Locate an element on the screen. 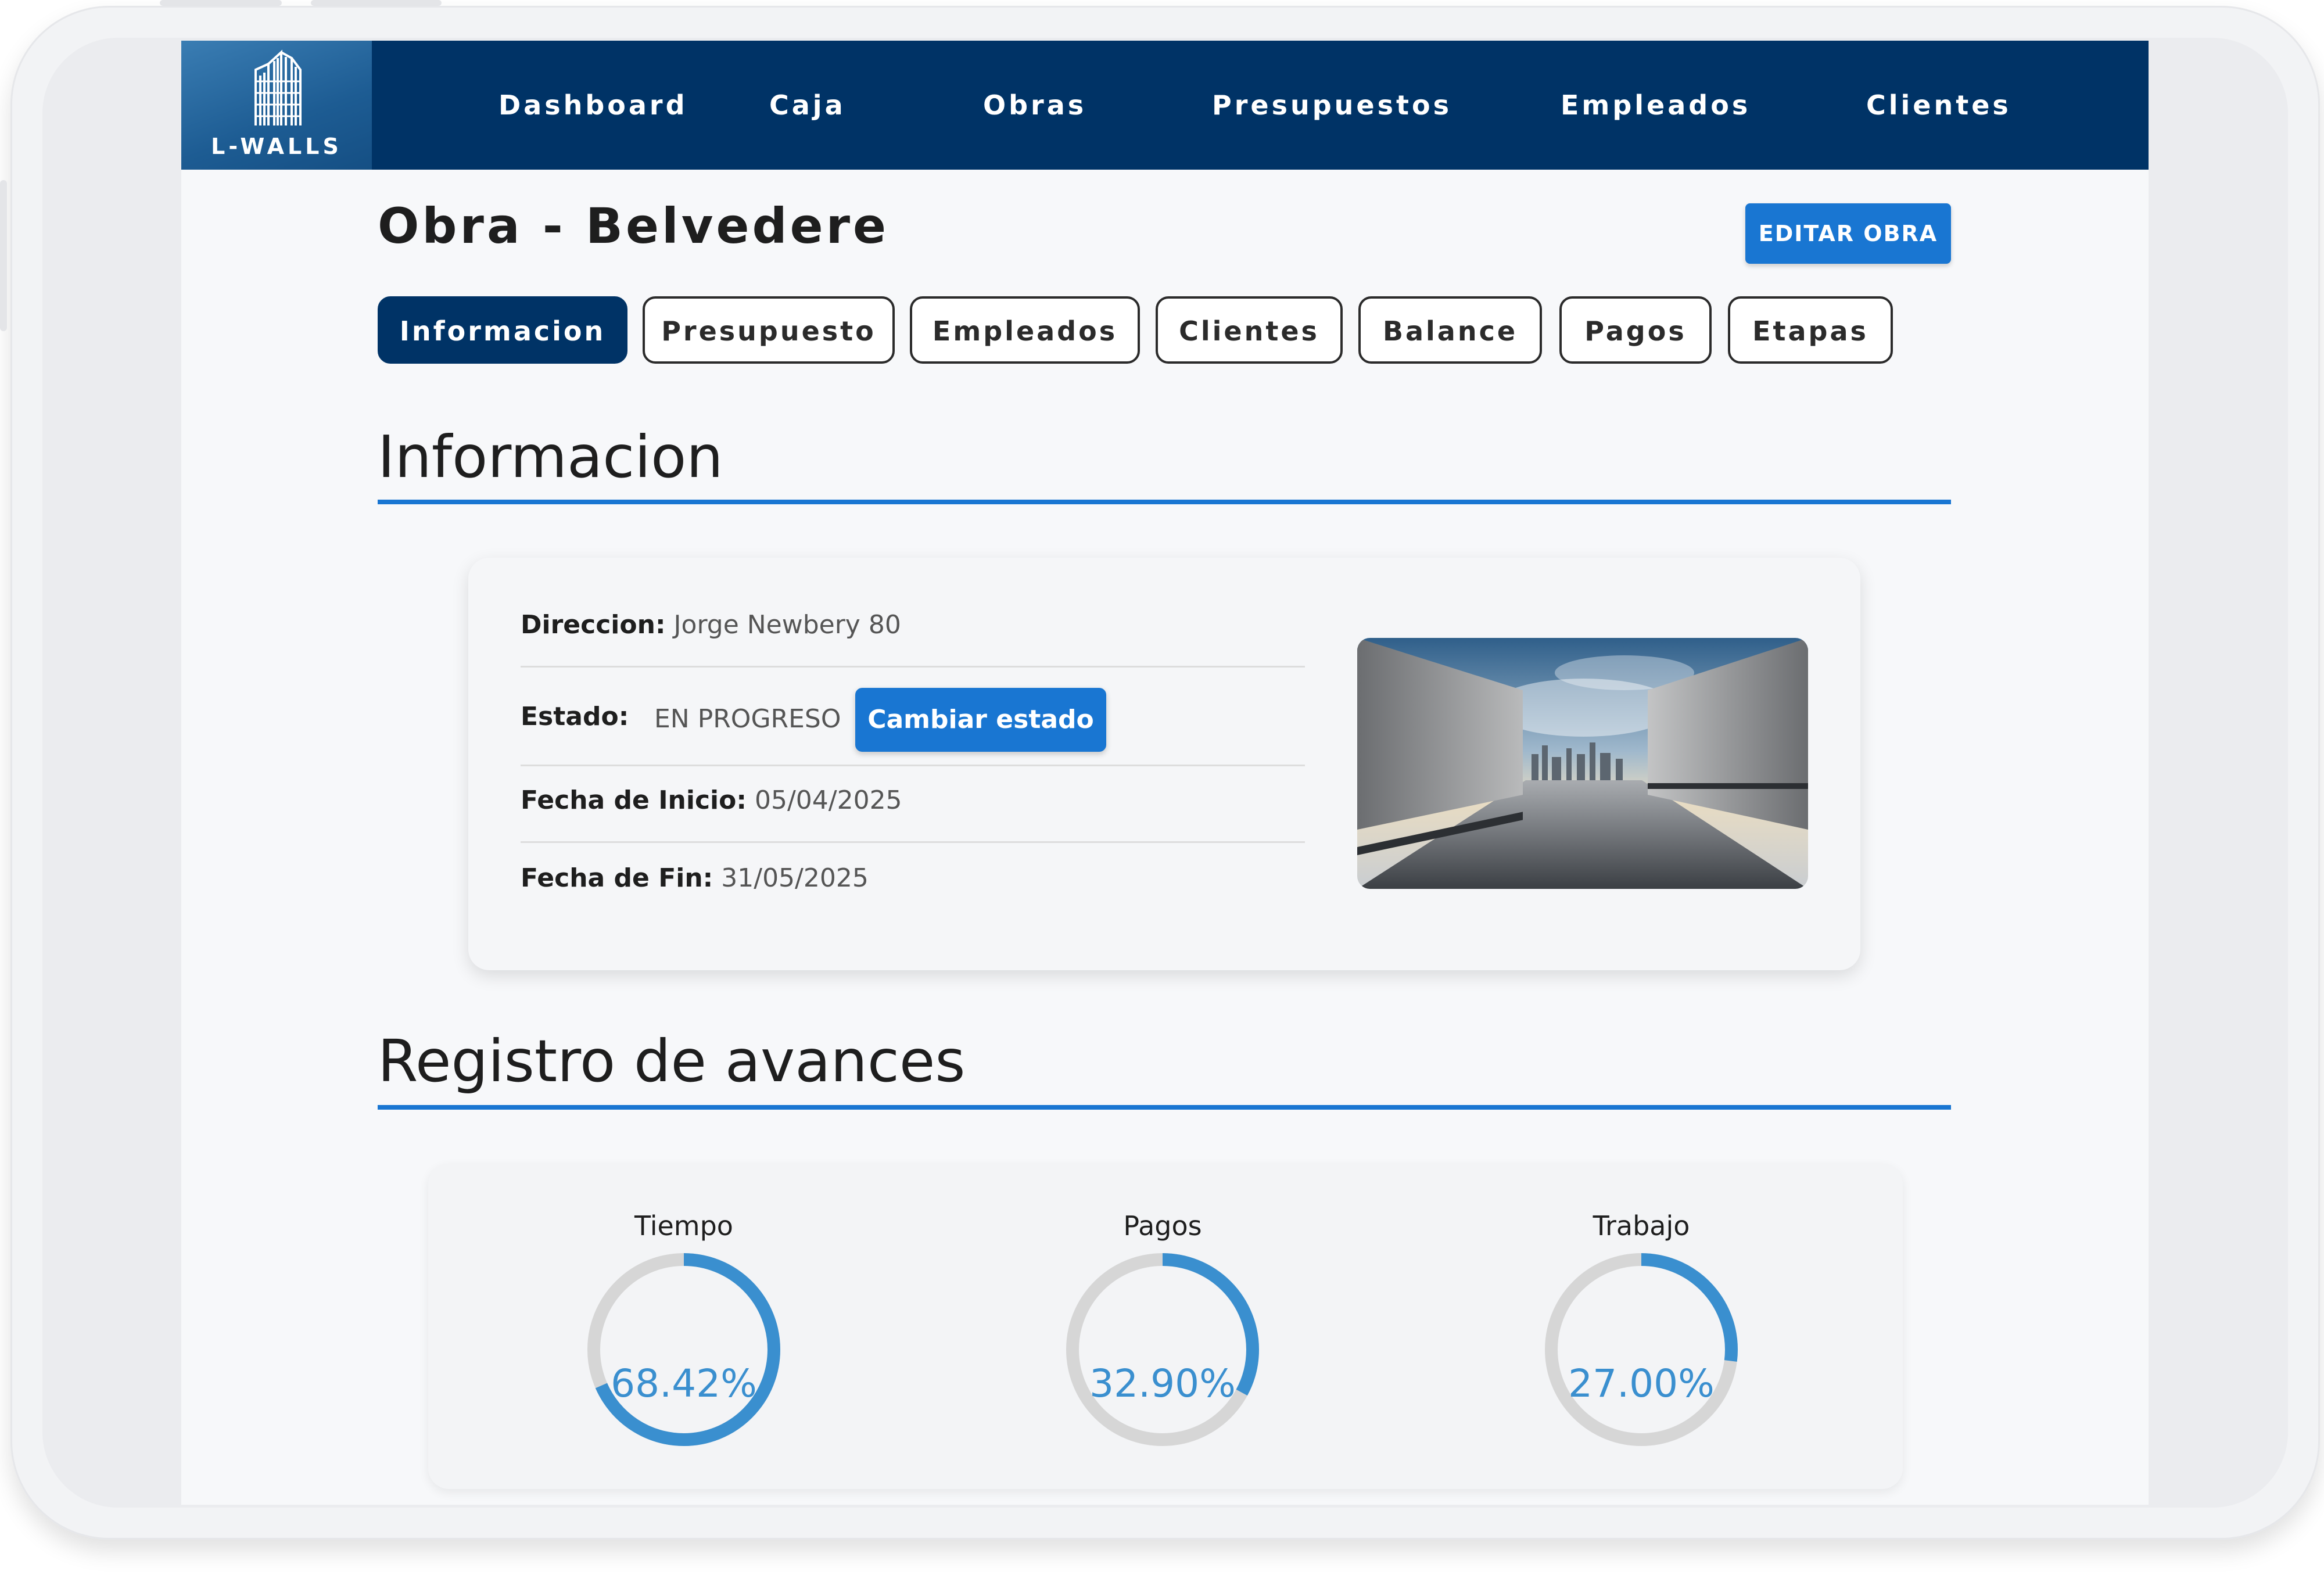 This screenshot has height=1575, width=2324. gauge-value: 68.42% is located at coordinates (684, 1383).